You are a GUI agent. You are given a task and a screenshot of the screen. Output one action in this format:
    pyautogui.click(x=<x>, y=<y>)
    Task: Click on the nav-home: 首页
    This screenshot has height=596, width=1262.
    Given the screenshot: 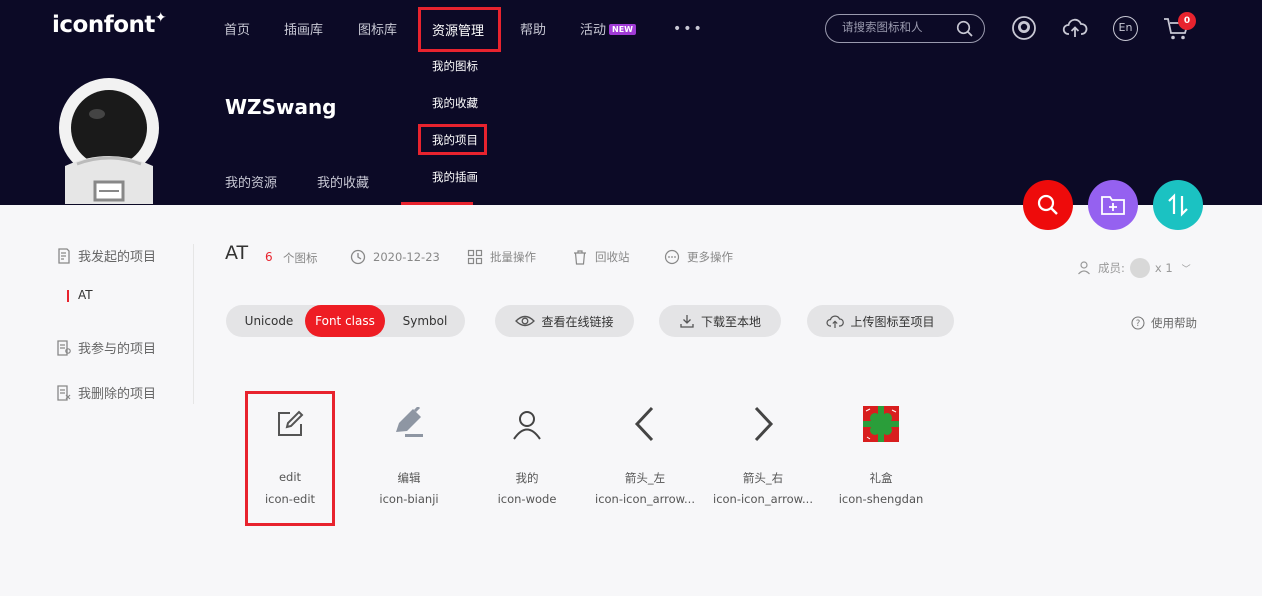 What is the action you would take?
    pyautogui.click(x=237, y=28)
    